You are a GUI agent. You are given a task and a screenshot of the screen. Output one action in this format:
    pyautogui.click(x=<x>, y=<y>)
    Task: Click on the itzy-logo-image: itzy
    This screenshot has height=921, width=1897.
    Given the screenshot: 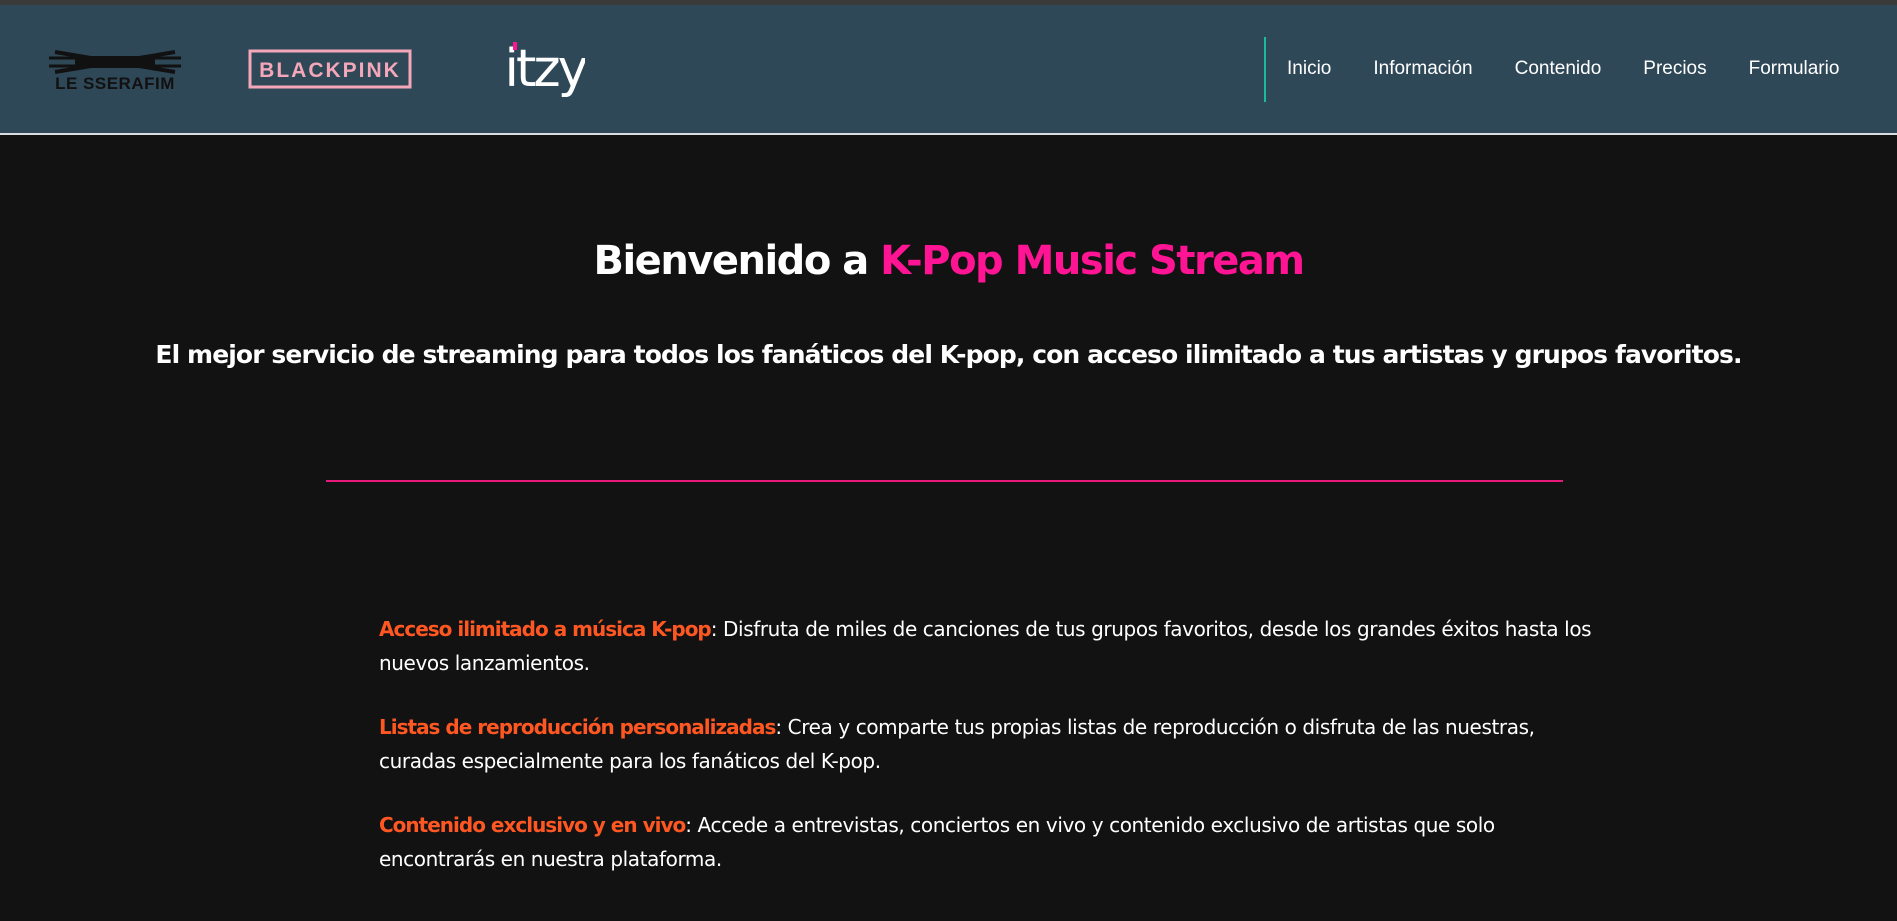 What is the action you would take?
    pyautogui.click(x=545, y=69)
    